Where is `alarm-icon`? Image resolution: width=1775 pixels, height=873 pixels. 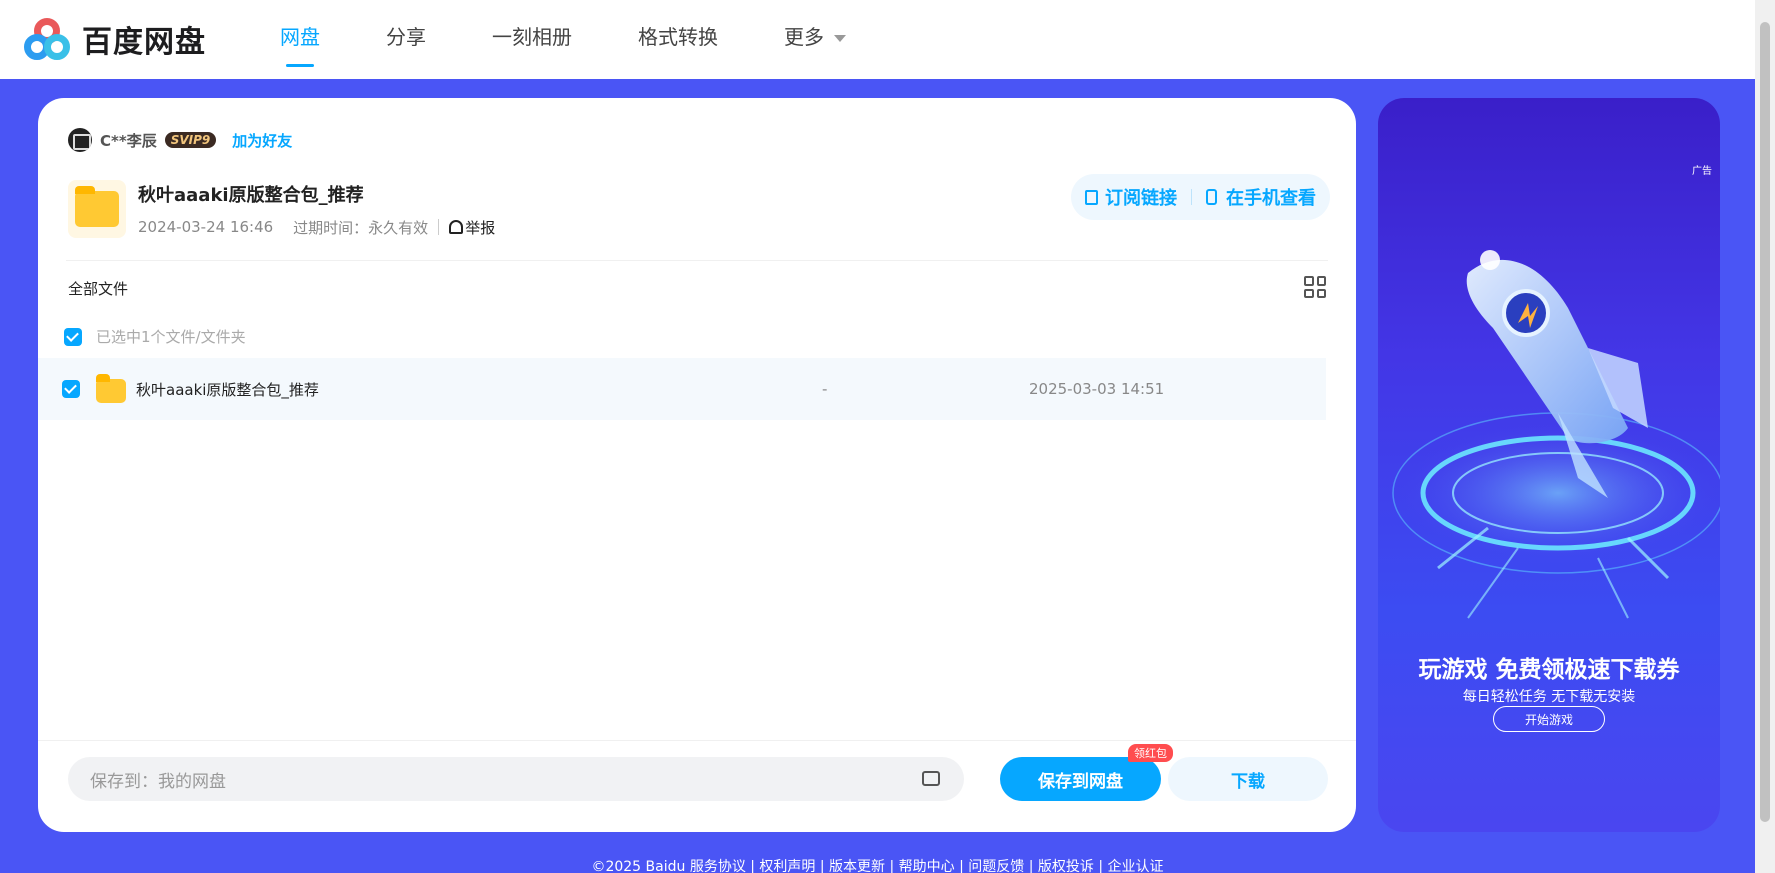
alarm-icon is located at coordinates (456, 227).